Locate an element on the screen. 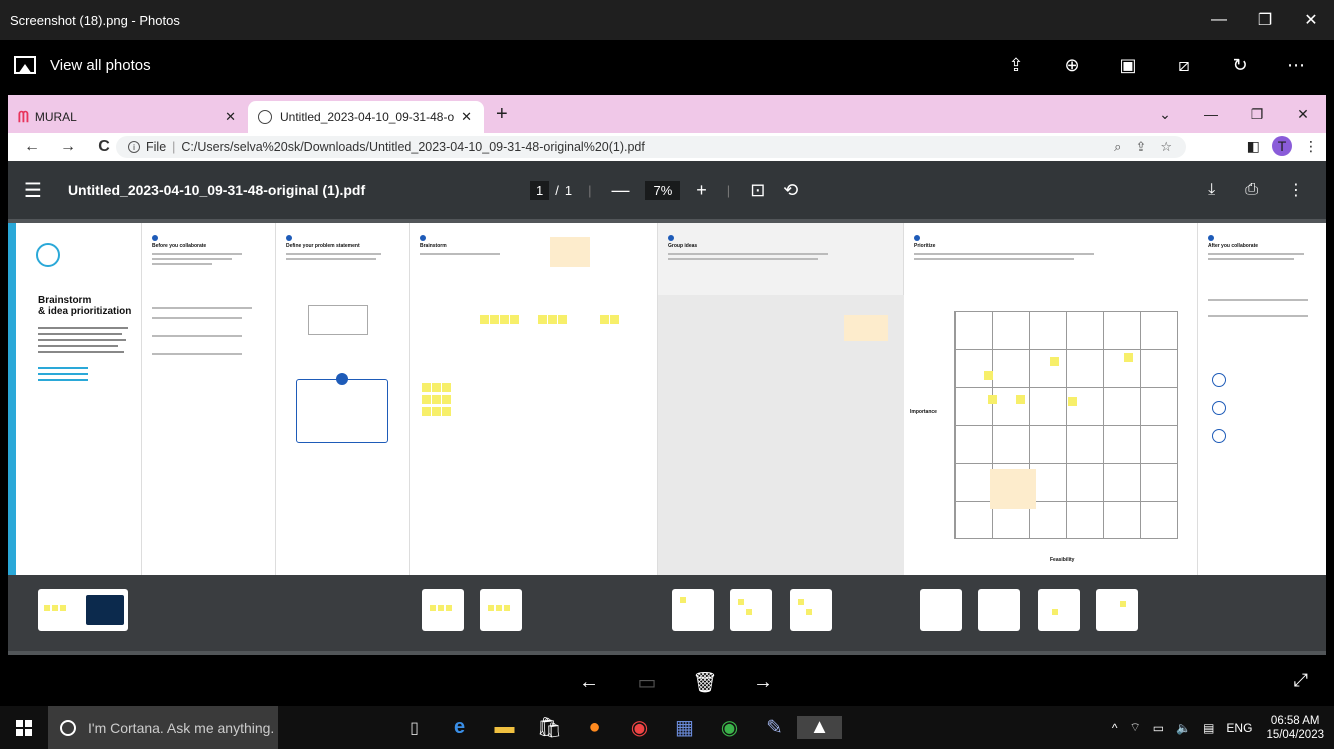 The height and width of the screenshot is (749, 1334). new-tab-button: + is located at coordinates (502, 114).